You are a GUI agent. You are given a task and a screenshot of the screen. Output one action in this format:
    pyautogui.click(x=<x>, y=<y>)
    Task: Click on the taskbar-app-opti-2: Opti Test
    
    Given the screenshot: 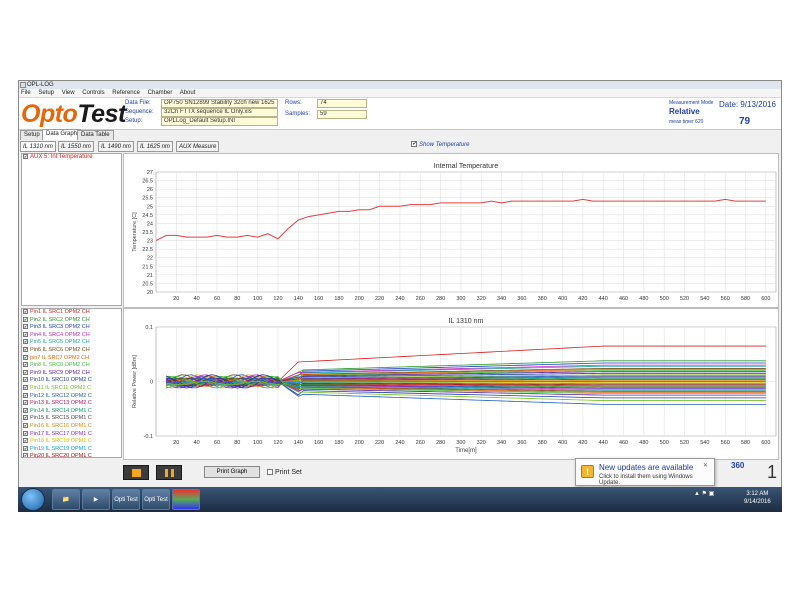 What is the action you would take?
    pyautogui.click(x=156, y=499)
    